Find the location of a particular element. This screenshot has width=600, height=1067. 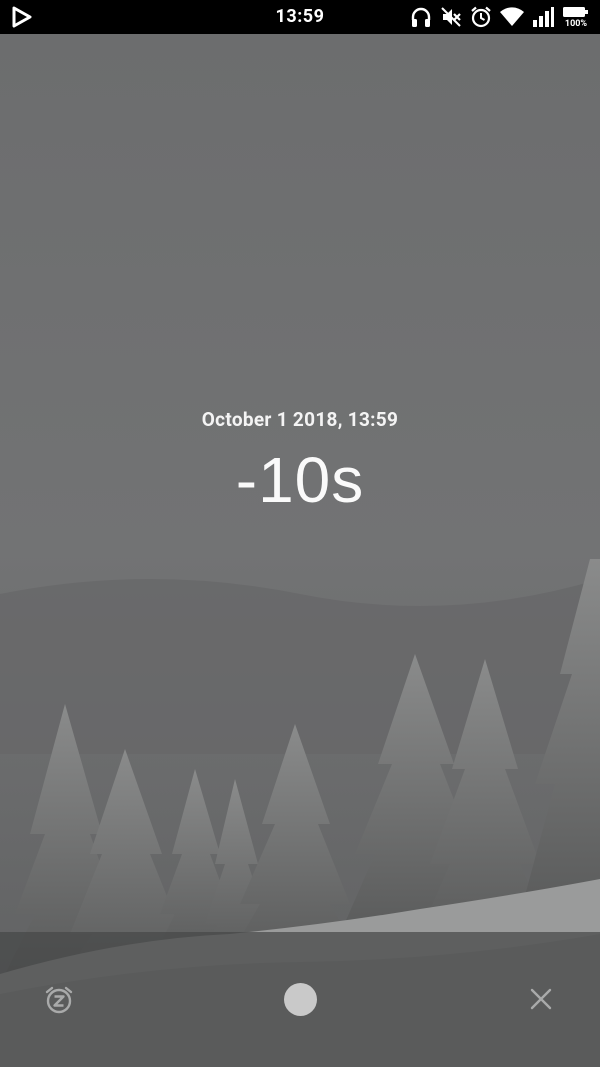

headphones-icon is located at coordinates (421, 17).